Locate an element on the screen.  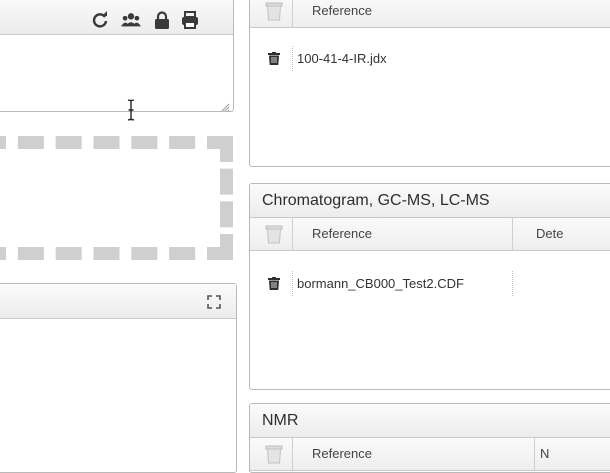
table-row: bormann_CB000_Test2.CDF is located at coordinates (430, 283).